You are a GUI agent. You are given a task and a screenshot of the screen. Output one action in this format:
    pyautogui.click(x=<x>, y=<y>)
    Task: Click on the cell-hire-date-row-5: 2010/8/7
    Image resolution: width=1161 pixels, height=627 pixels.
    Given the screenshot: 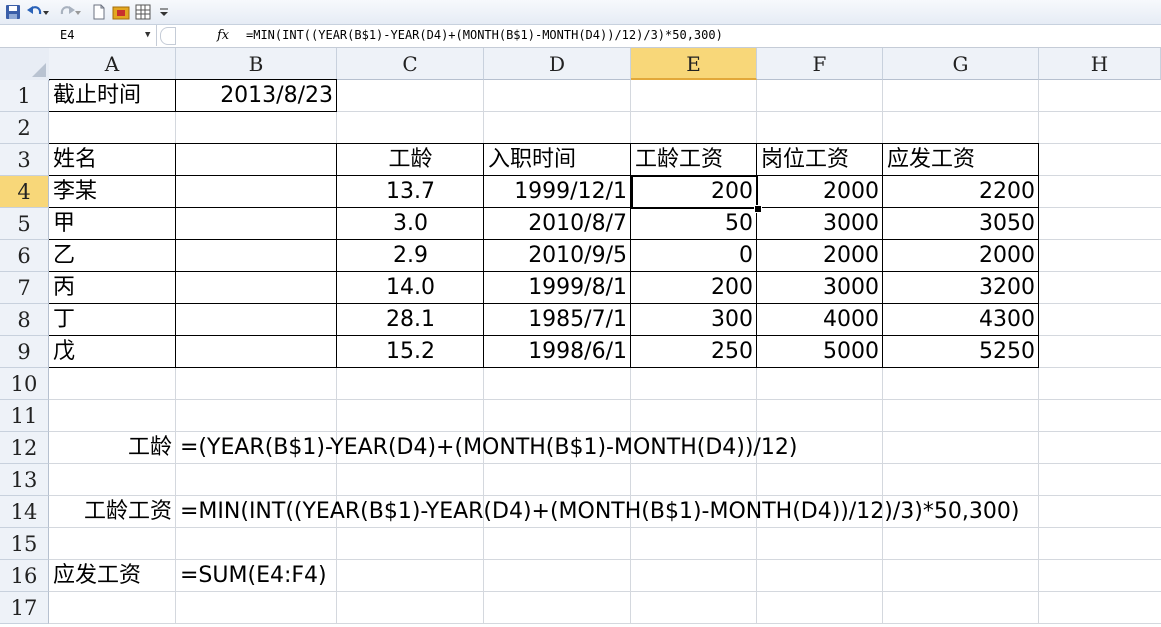 What is the action you would take?
    pyautogui.click(x=557, y=224)
    